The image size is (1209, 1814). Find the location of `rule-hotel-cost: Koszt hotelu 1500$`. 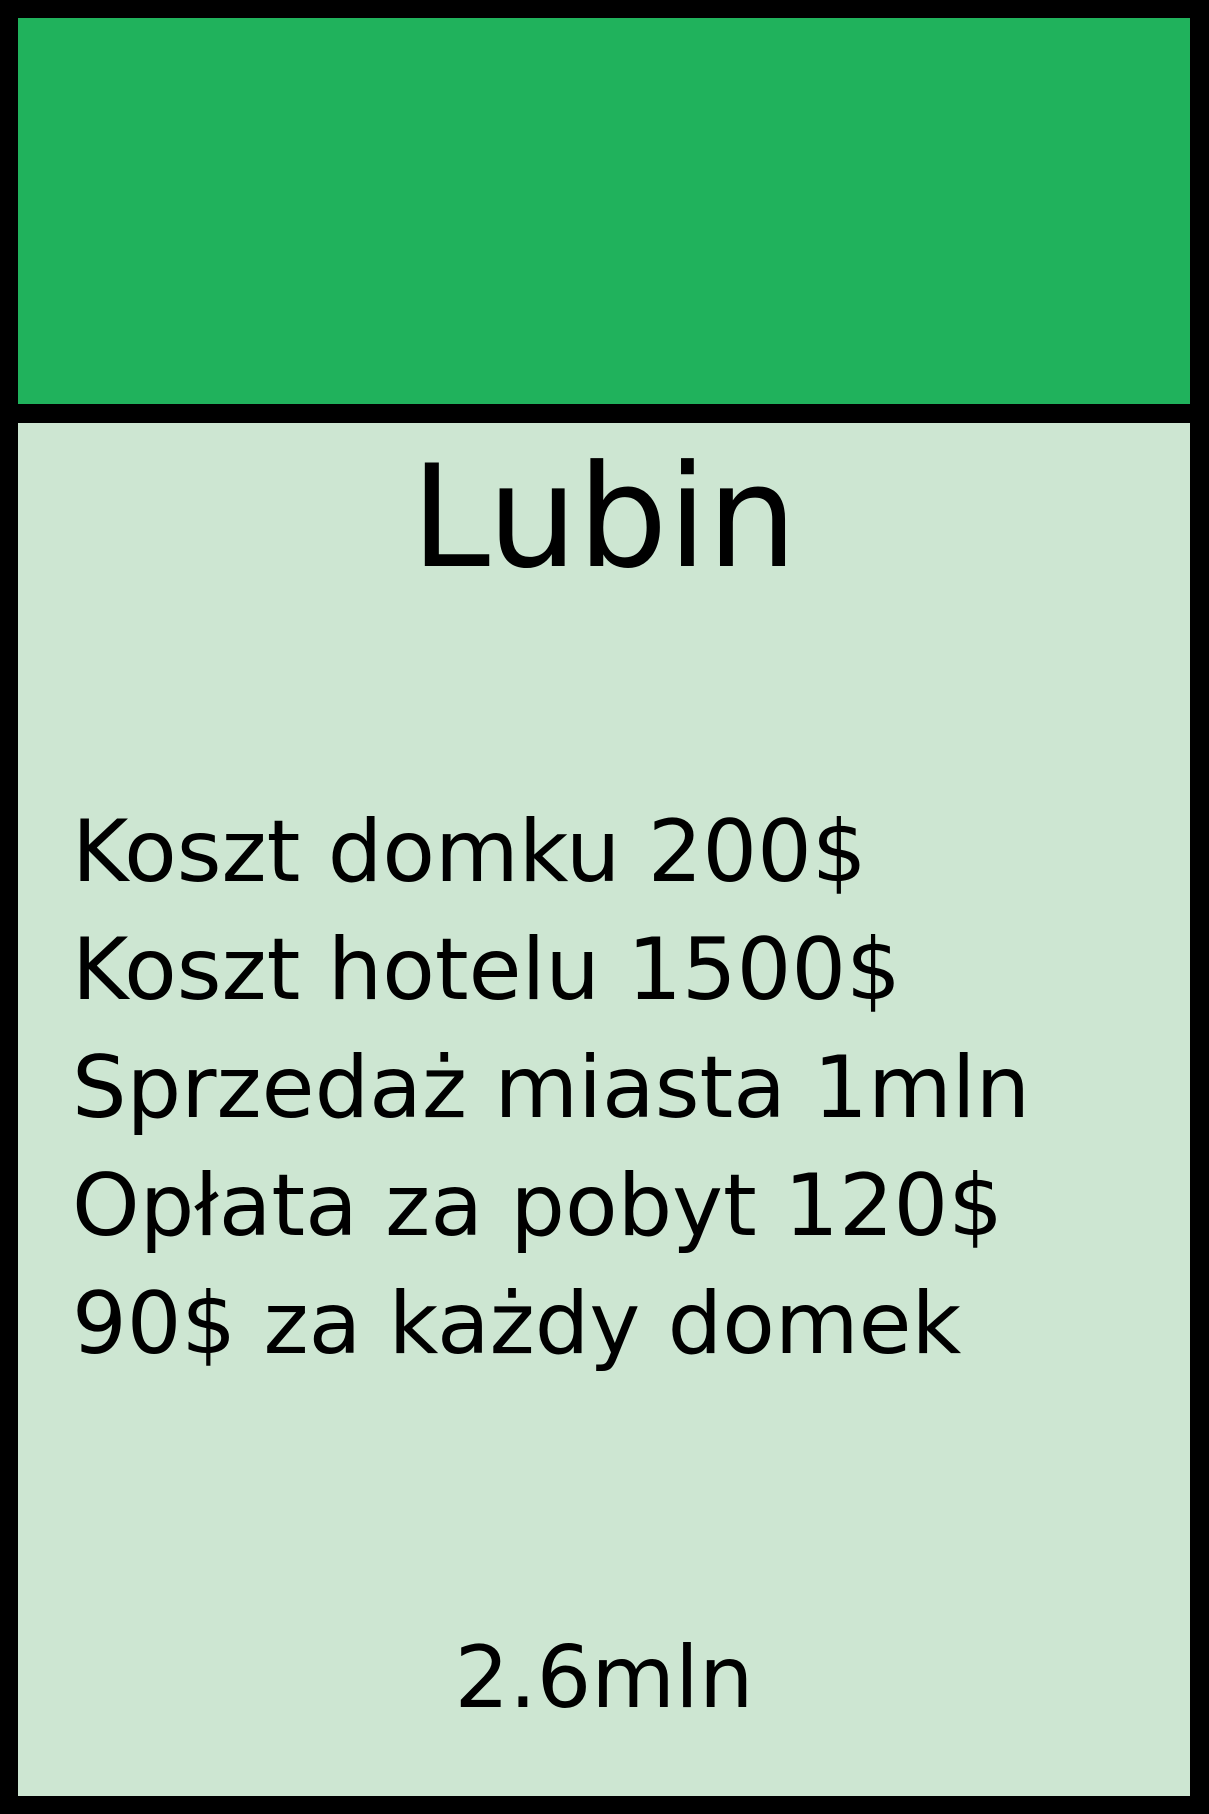

rule-hotel-cost: Koszt hotelu 1500$ is located at coordinates (486, 970).